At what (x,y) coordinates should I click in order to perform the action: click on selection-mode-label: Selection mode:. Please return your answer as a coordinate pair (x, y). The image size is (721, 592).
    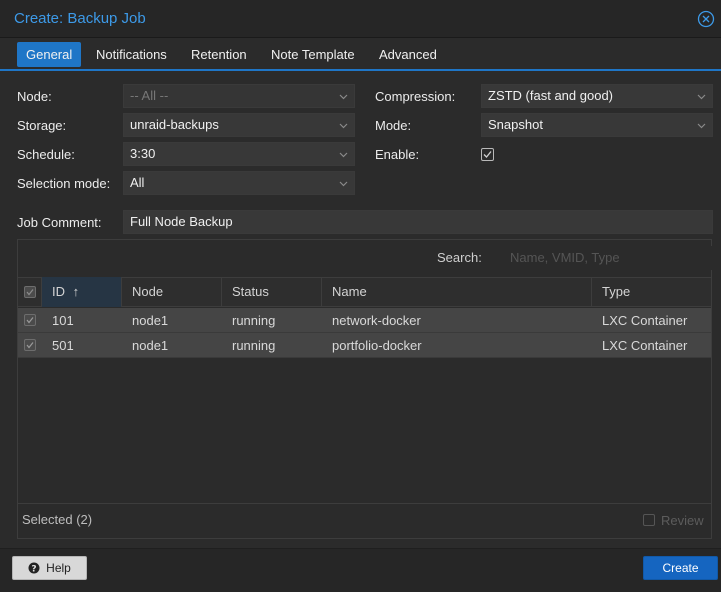
    Looking at the image, I should click on (64, 183).